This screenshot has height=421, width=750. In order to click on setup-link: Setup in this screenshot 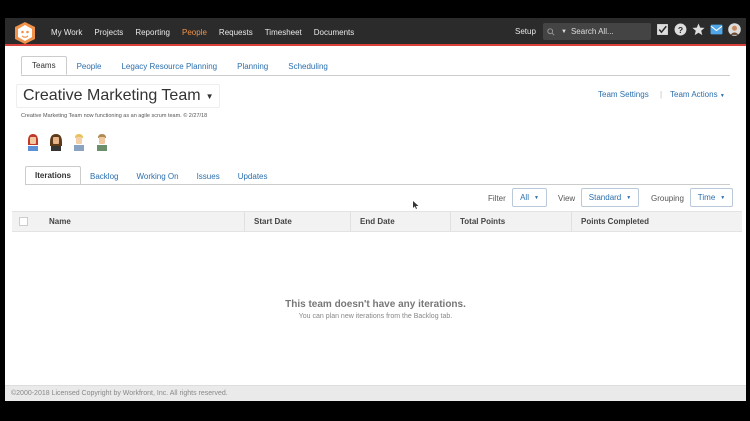, I will do `click(525, 31)`.